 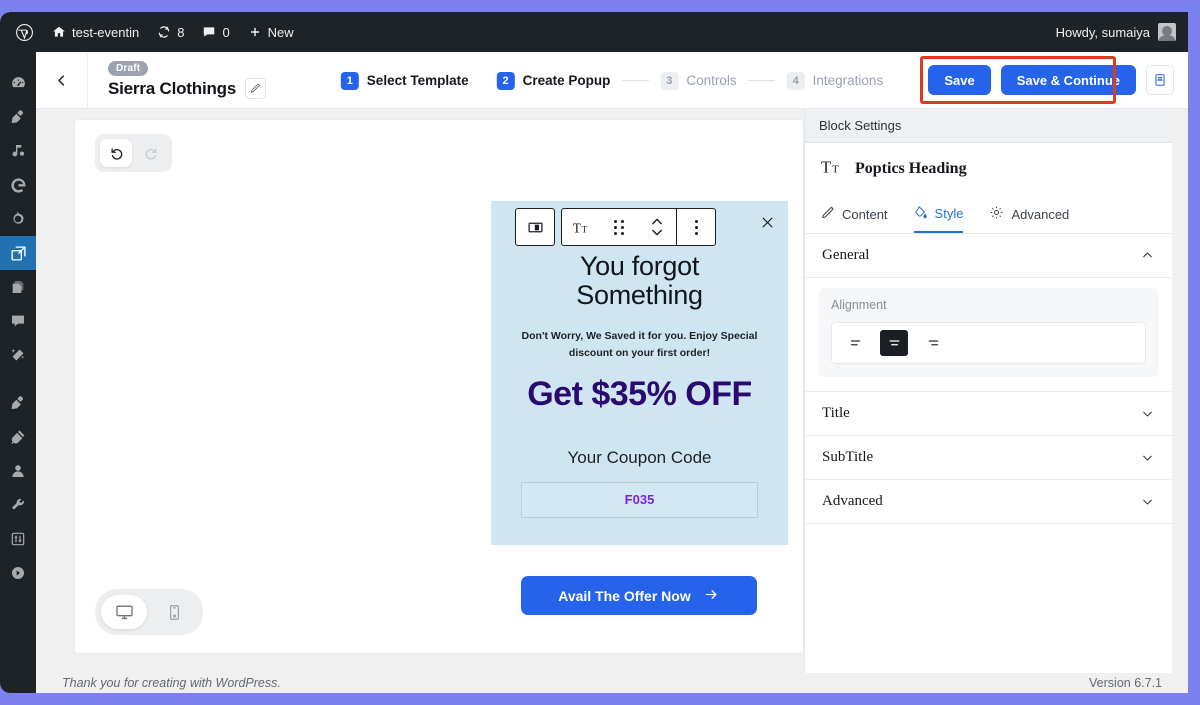 I want to click on back-button, so click(x=62, y=80).